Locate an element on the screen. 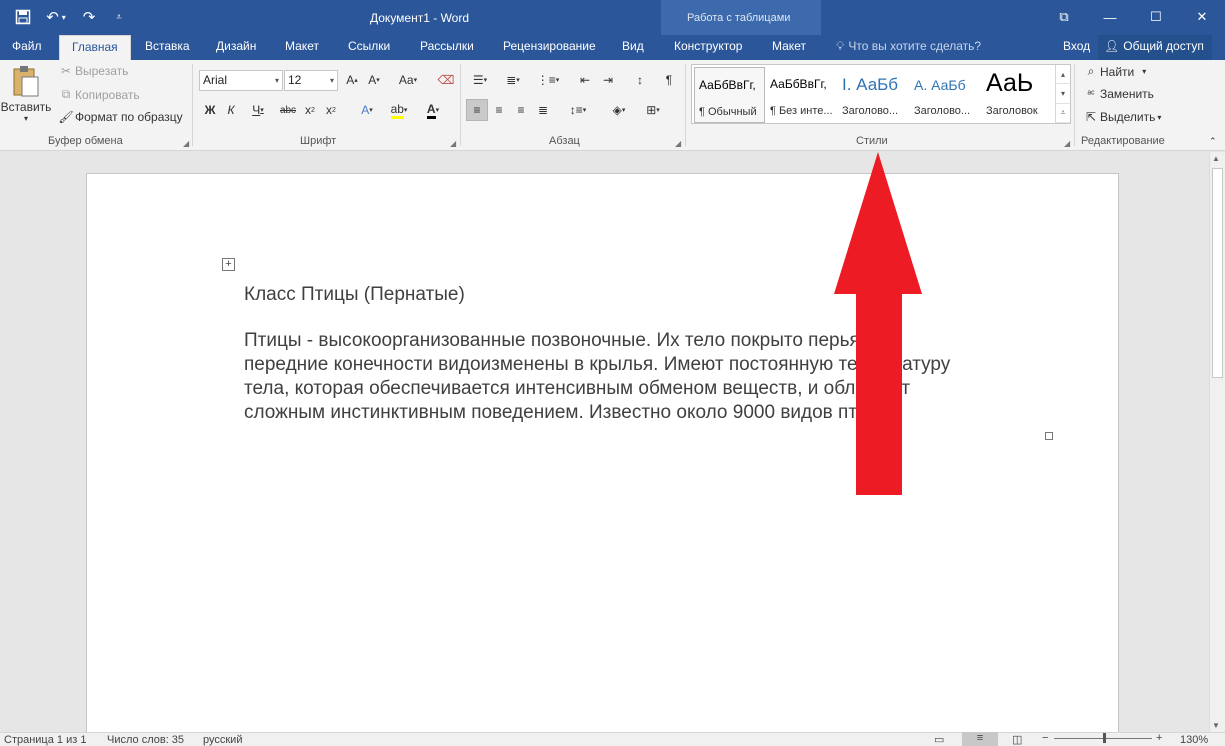 The height and width of the screenshot is (746, 1225). copy-label: Копировать is located at coordinates (107, 94).